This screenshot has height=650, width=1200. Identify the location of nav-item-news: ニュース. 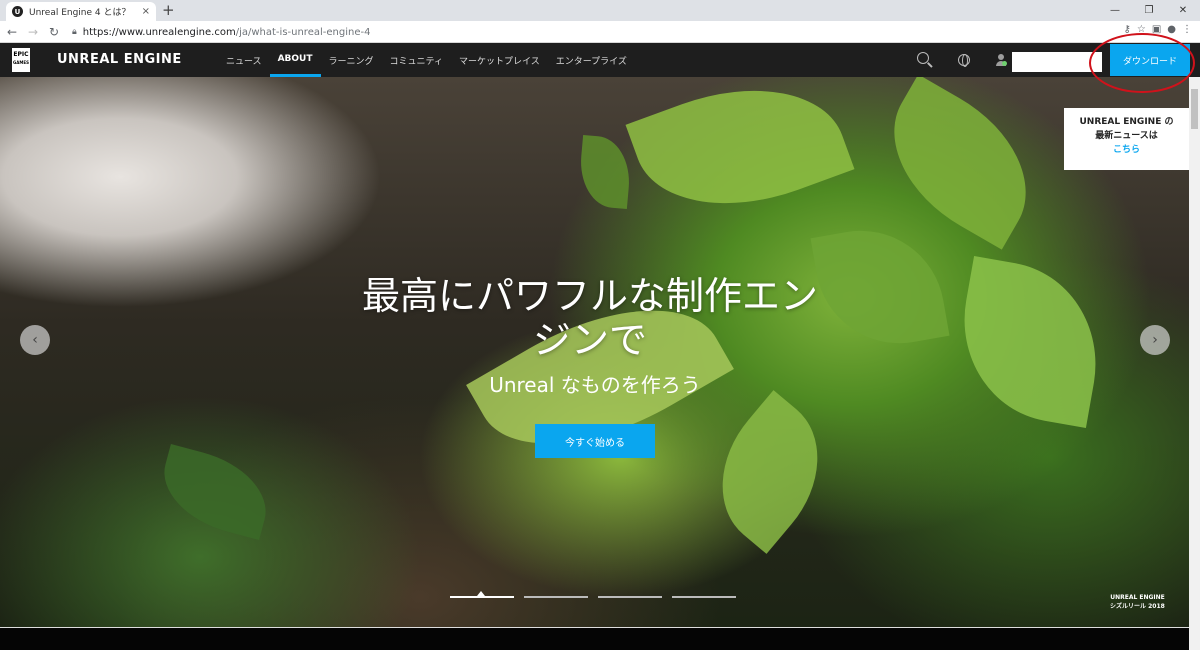
(244, 60).